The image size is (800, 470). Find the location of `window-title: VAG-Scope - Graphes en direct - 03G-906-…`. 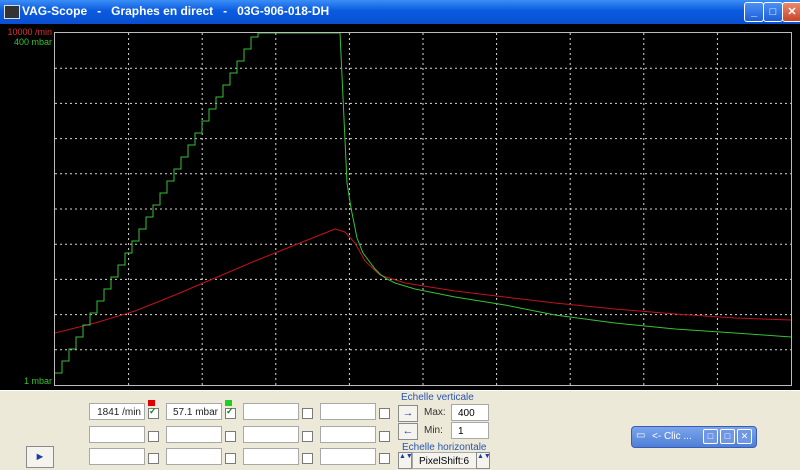

window-title: VAG-Scope - Graphes en direct - 03G-906-… is located at coordinates (176, 11).